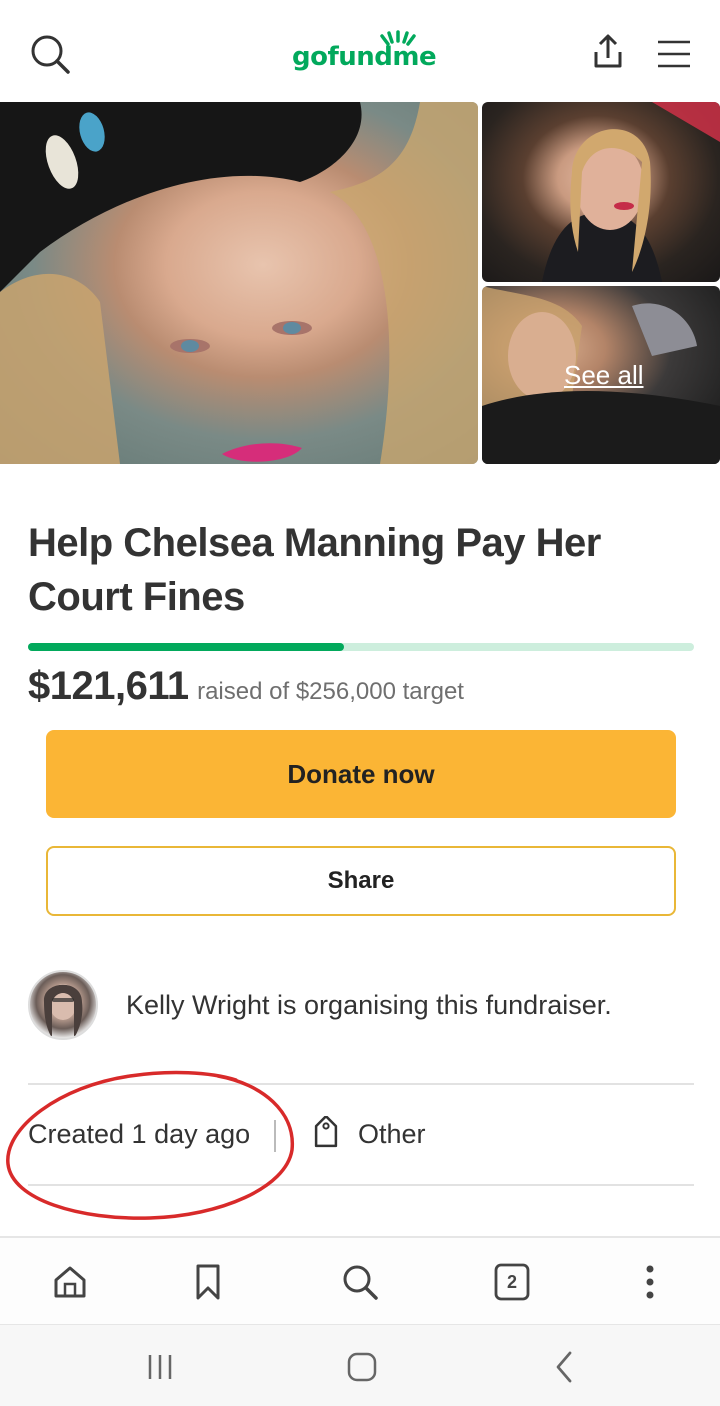 This screenshot has height=1406, width=720. Describe the element at coordinates (564, 1367) in the screenshot. I see `back-icon` at that location.